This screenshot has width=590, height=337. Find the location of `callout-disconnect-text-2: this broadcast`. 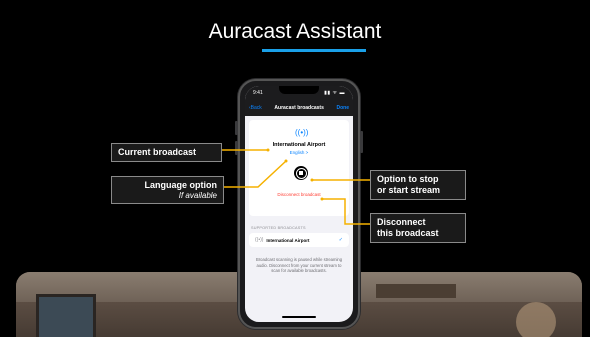

callout-disconnect-text-2: this broadcast is located at coordinates (408, 232).